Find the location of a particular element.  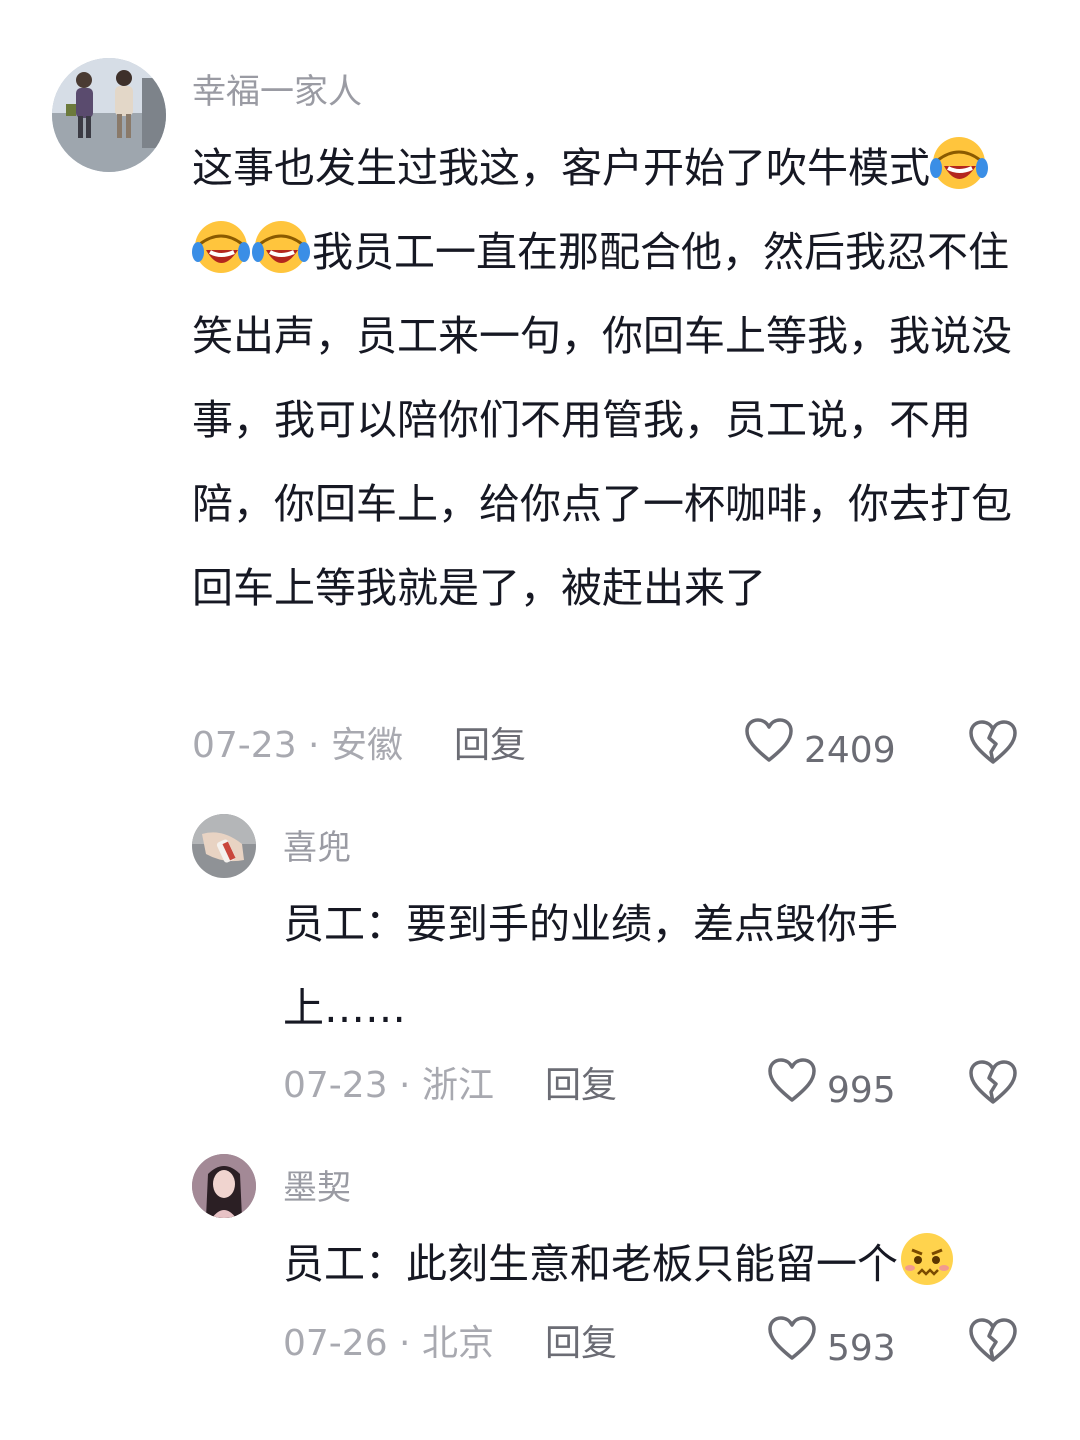

comment-text: 员工：此刻生意和老板只能留一个 is located at coordinates (663, 1264).